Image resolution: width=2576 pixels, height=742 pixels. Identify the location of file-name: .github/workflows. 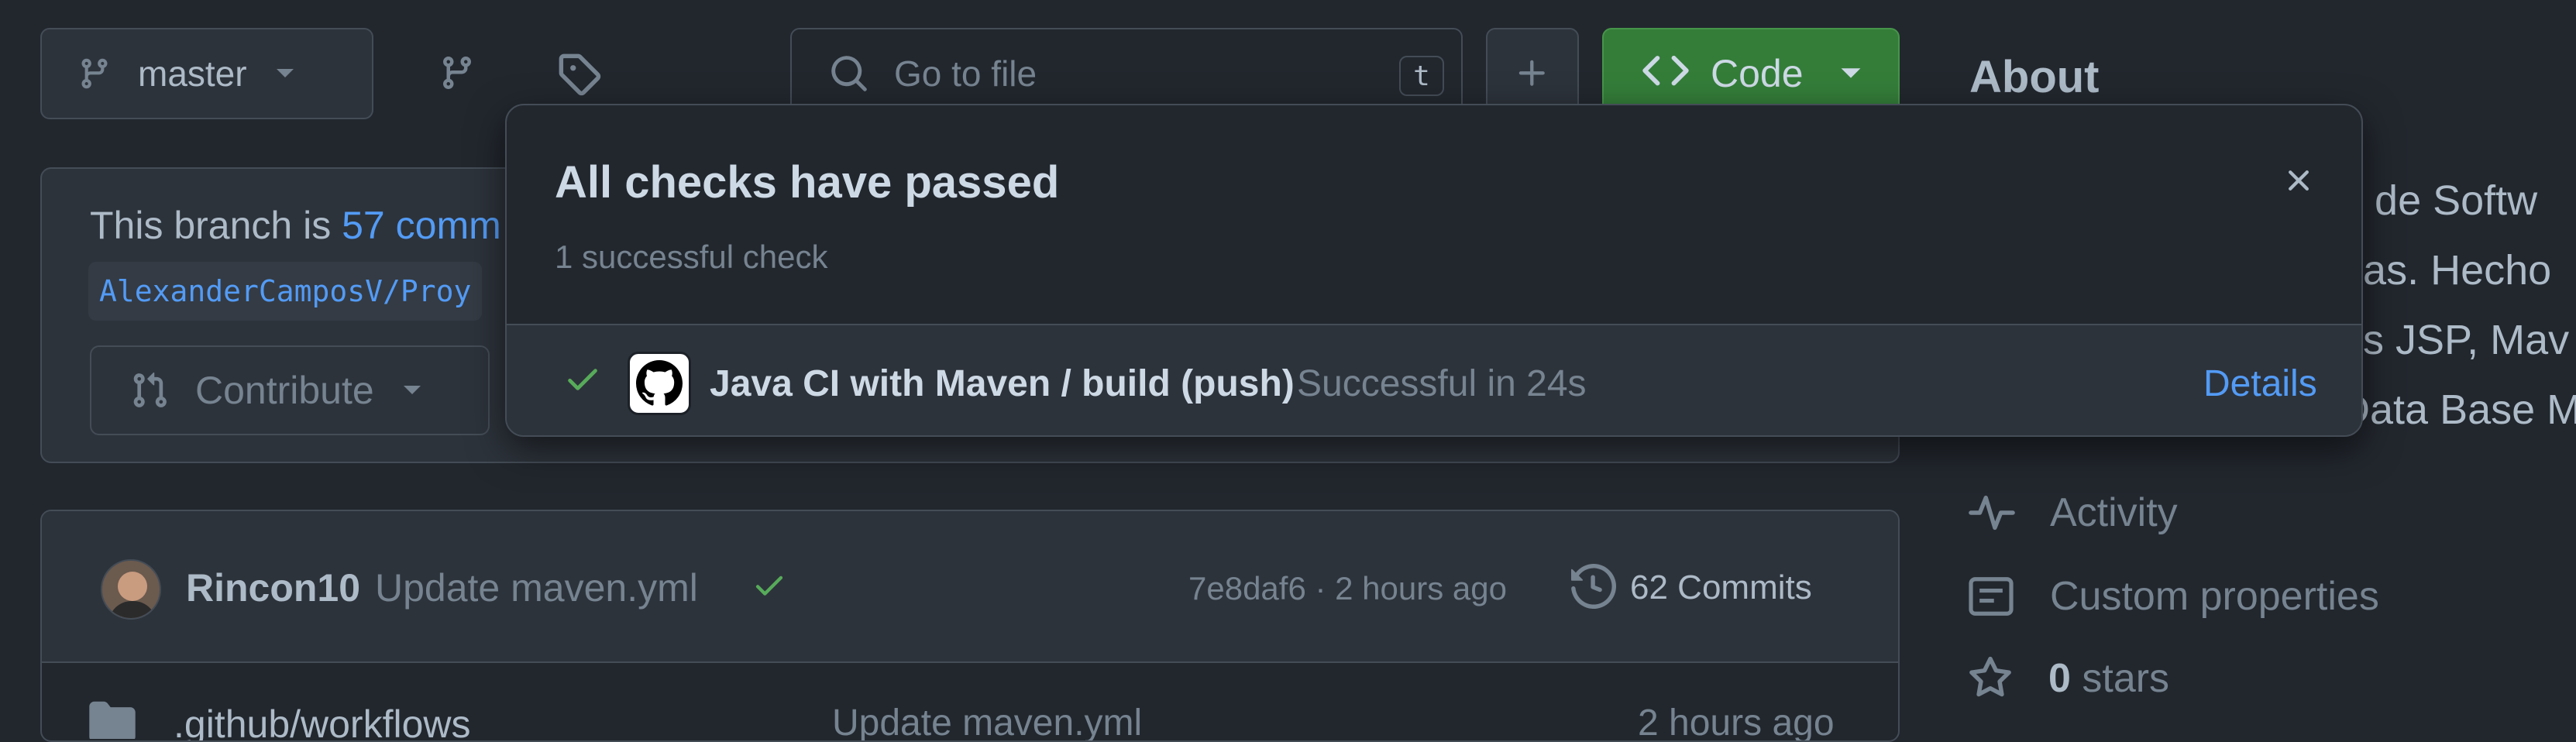
(322, 721).